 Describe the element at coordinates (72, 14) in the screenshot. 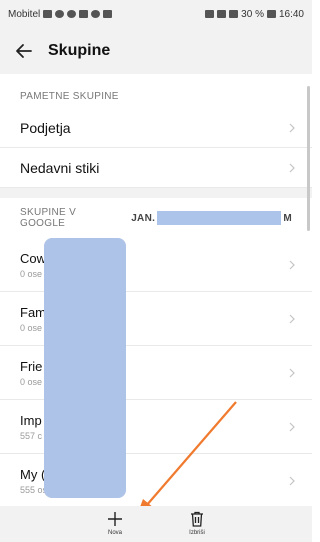

I see `notification-icon` at that location.